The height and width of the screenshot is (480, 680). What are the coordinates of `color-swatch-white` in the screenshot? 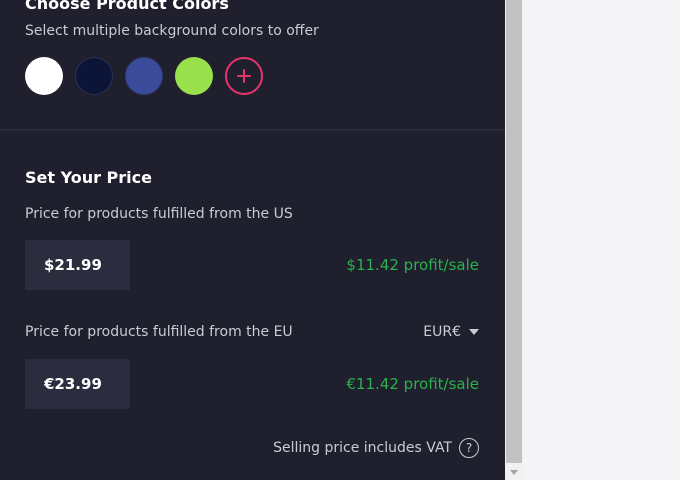 It's located at (44, 76).